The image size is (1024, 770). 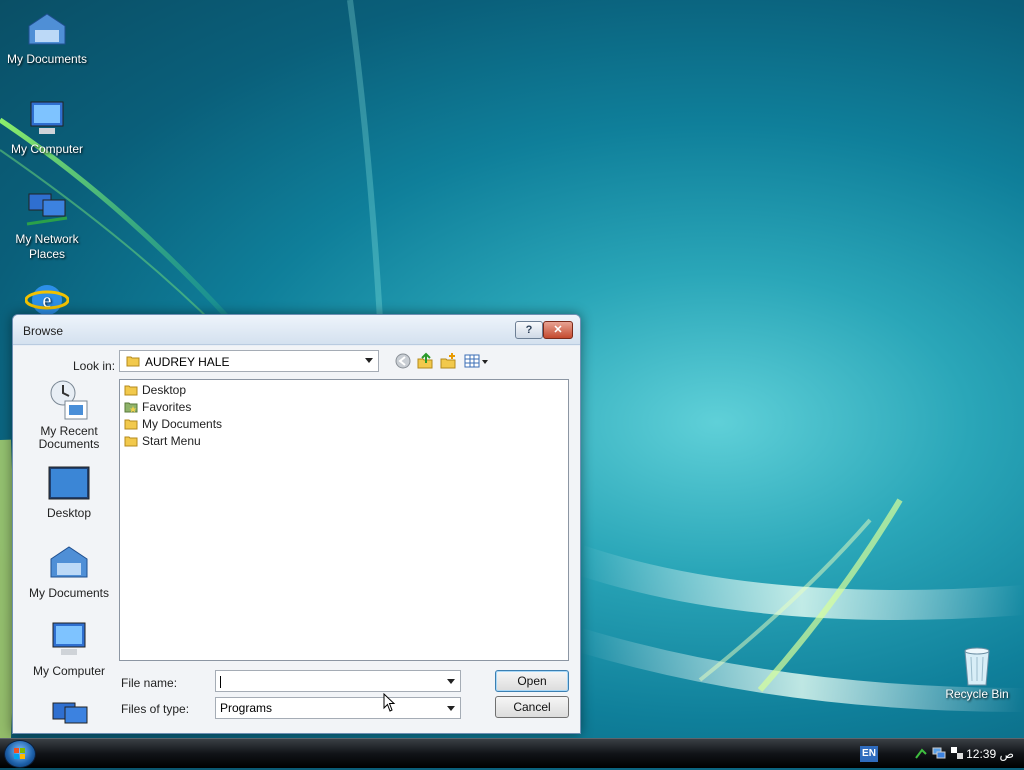 What do you see at coordinates (69, 671) in the screenshot?
I see `place-label: My Computer` at bounding box center [69, 671].